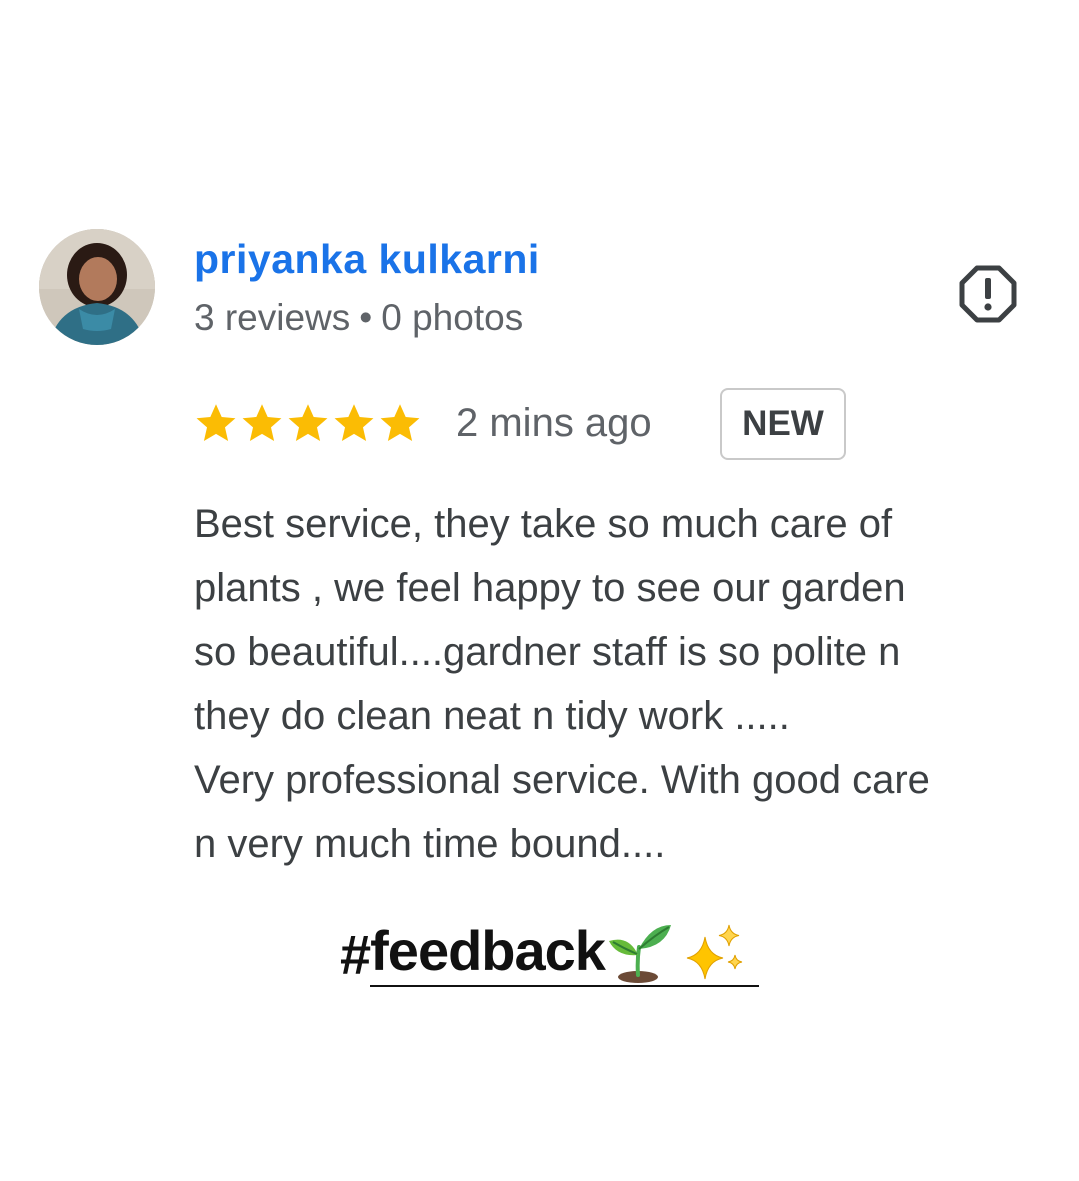  What do you see at coordinates (543, 524) in the screenshot?
I see `review-text-line: Best service, they take so much care of` at bounding box center [543, 524].